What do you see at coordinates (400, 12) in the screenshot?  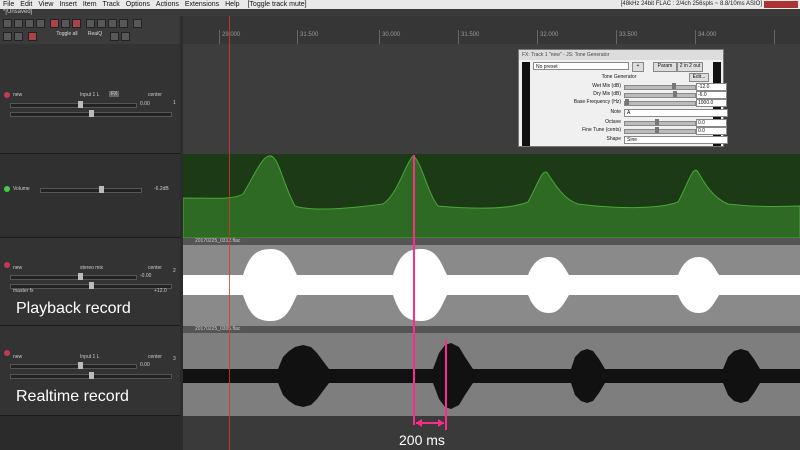 I see `project-tab: *[Unsaved]` at bounding box center [400, 12].